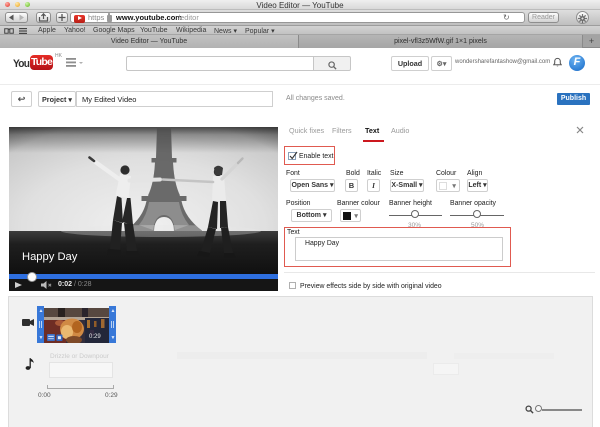  What do you see at coordinates (50, 257) in the screenshot?
I see `svg-text: Happy Day` at bounding box center [50, 257].